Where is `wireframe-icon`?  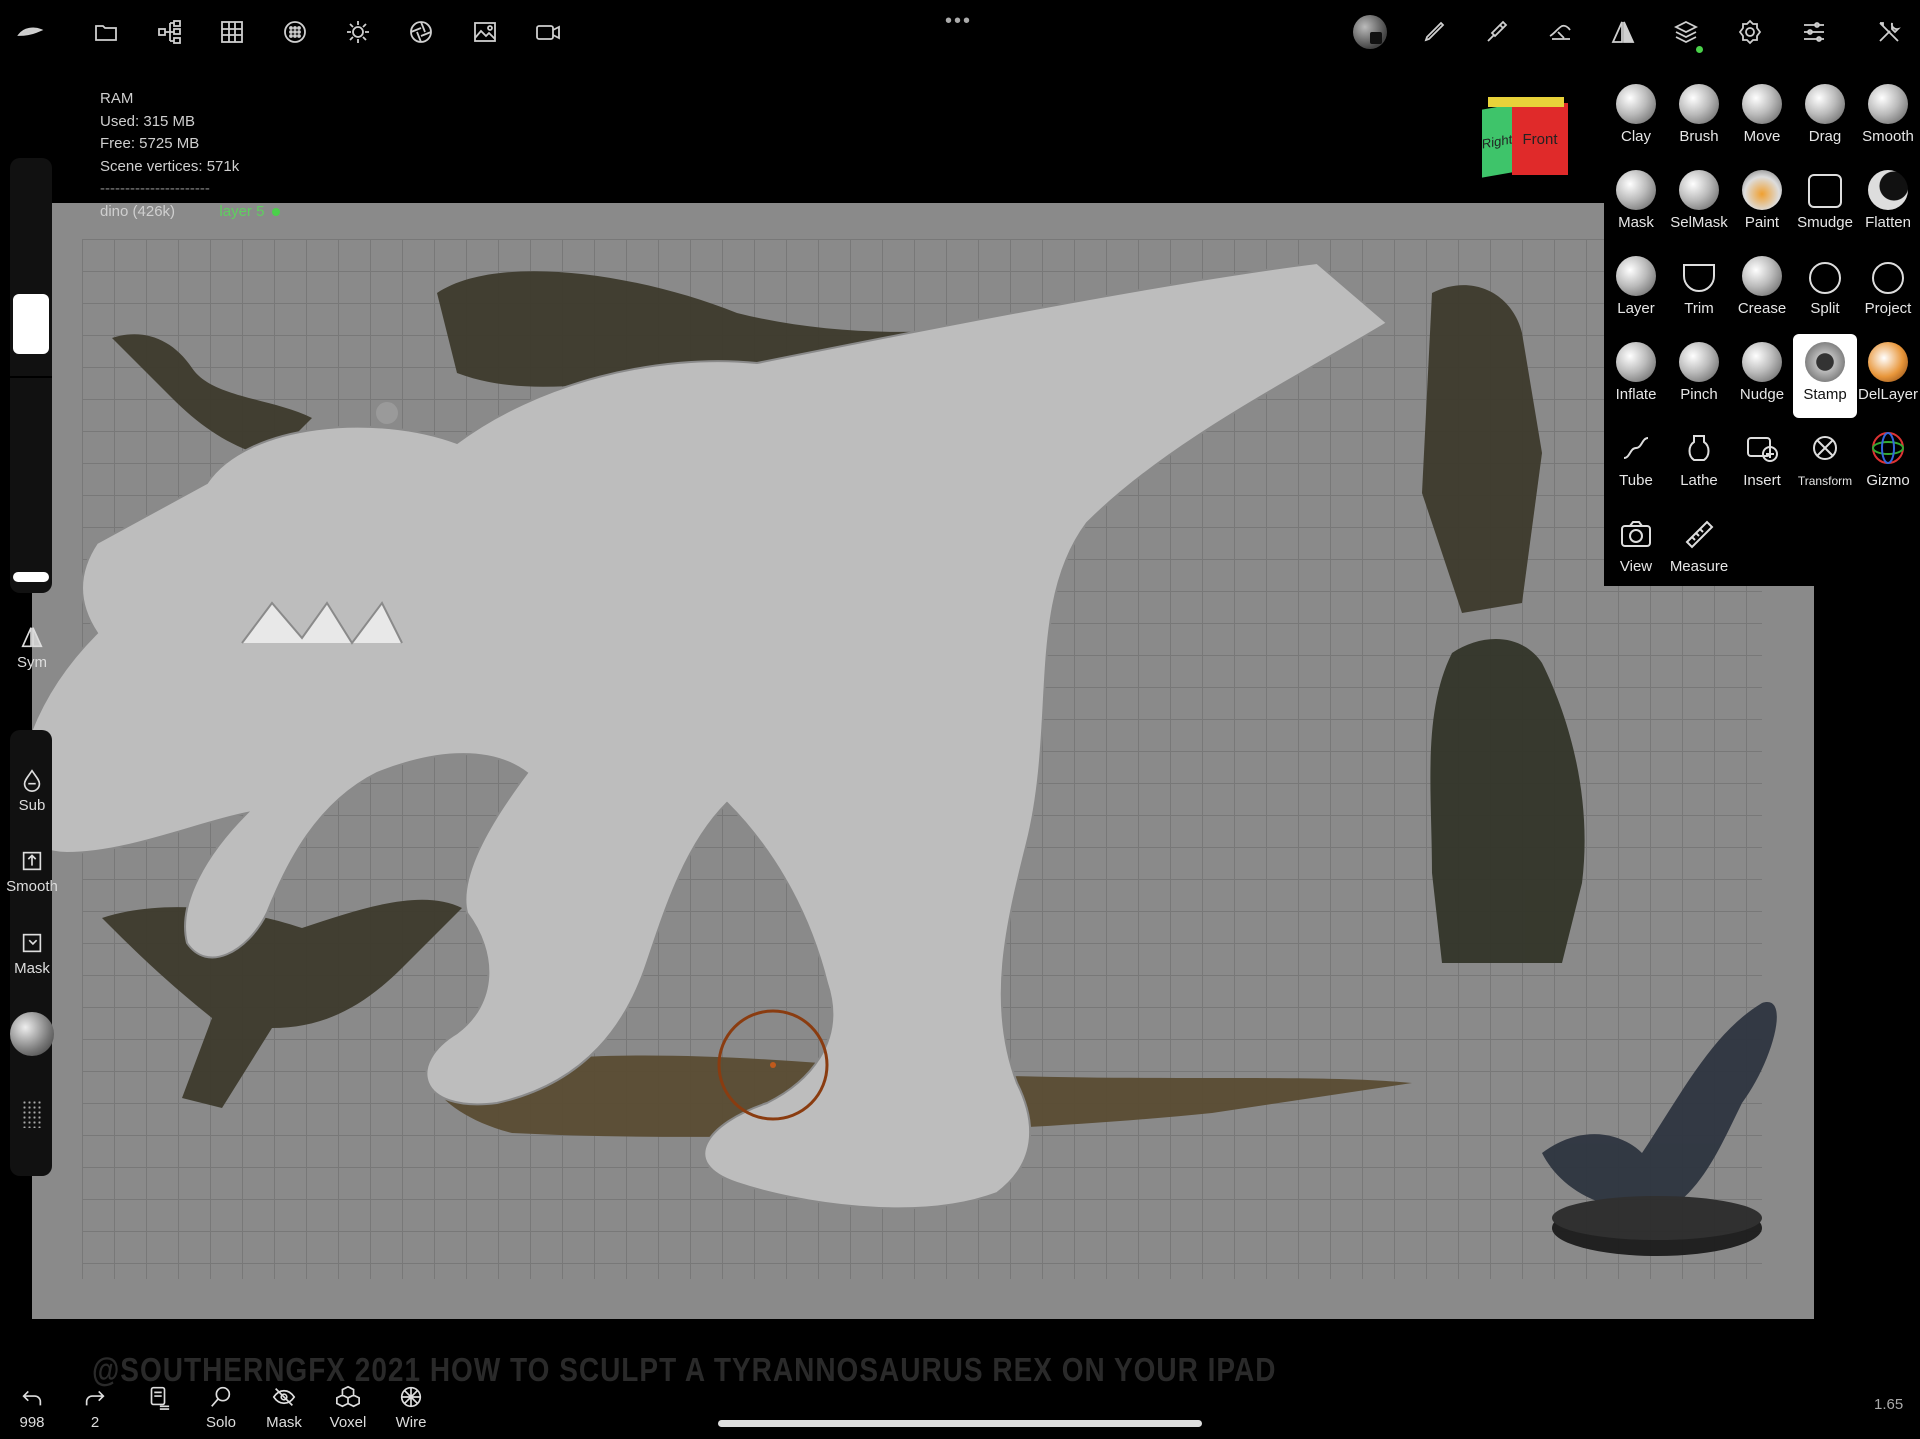
wireframe-icon is located at coordinates (411, 1397).